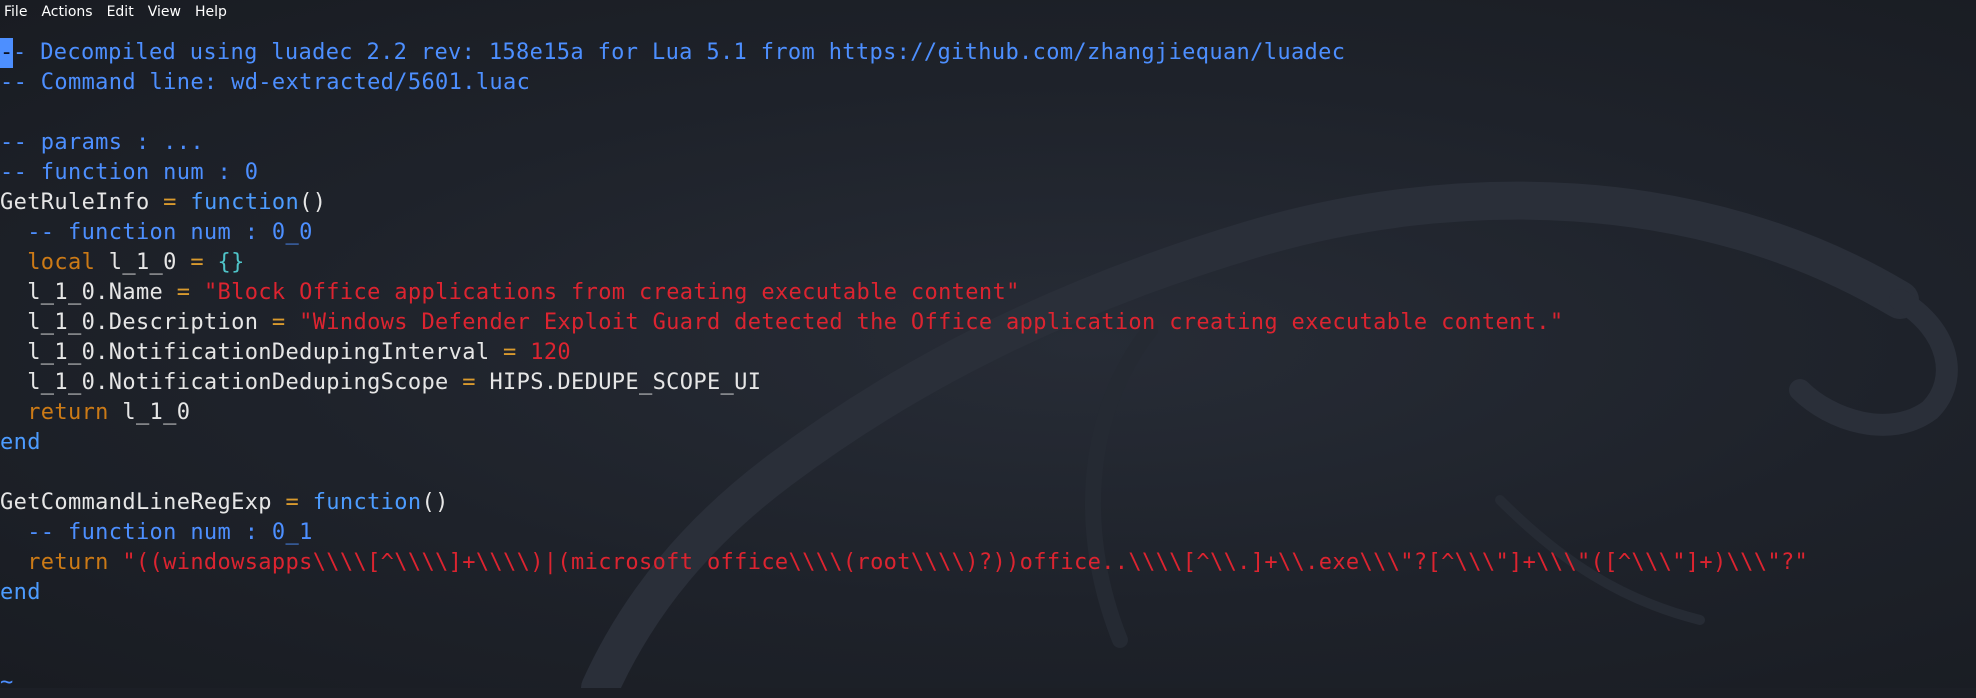 The height and width of the screenshot is (698, 1976). Describe the element at coordinates (988, 83) in the screenshot. I see `code-line: -- Command line: wd-extracted/5601.luac` at that location.